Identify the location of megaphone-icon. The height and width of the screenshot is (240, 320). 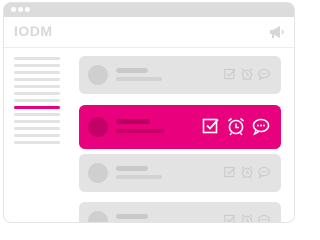
(277, 32).